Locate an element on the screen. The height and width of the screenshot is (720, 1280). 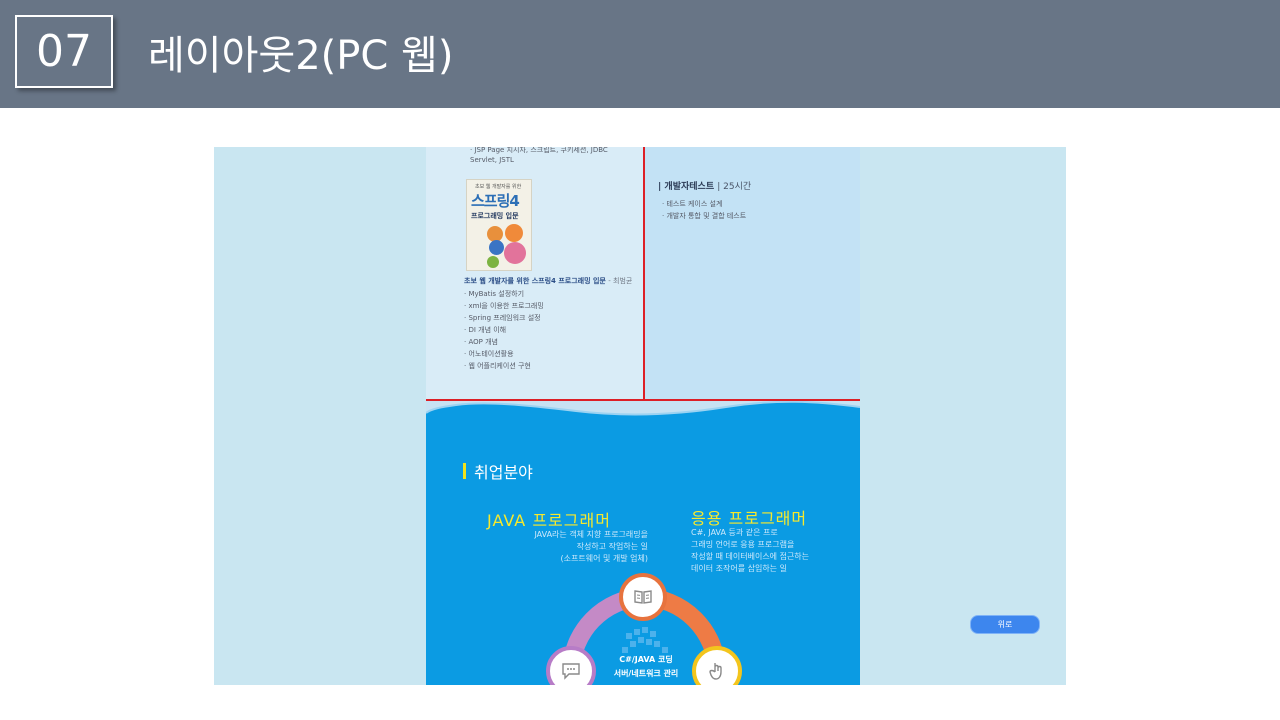
list-item: · Spring 프레임워크 설정 is located at coordinates (502, 318).